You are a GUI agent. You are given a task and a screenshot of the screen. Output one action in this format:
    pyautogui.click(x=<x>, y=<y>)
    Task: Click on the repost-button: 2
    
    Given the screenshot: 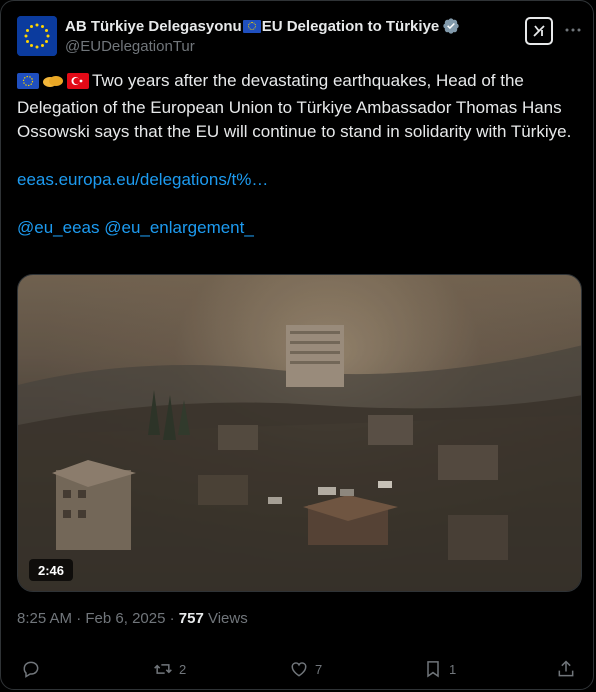 What is the action you would take?
    pyautogui.click(x=169, y=669)
    